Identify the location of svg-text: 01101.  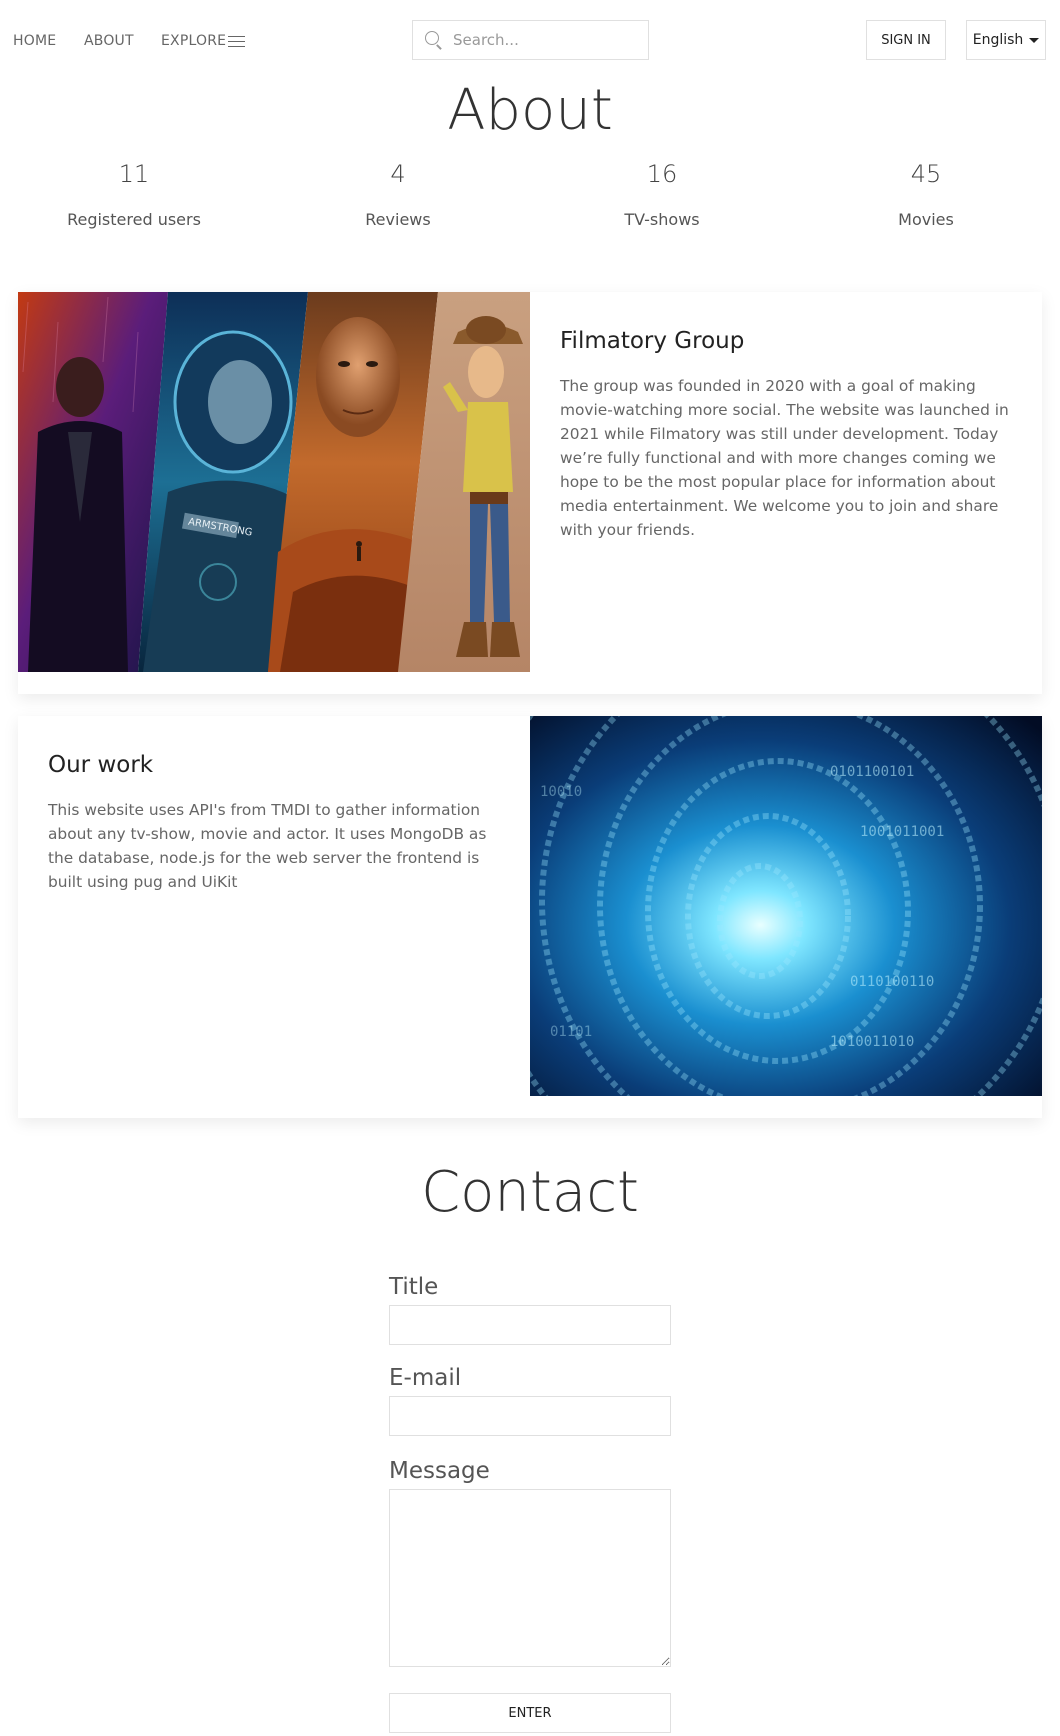
(571, 1032).